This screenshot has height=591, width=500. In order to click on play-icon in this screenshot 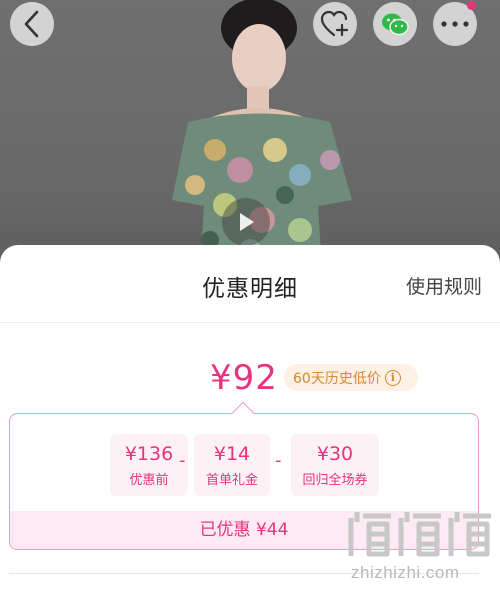, I will do `click(247, 222)`.